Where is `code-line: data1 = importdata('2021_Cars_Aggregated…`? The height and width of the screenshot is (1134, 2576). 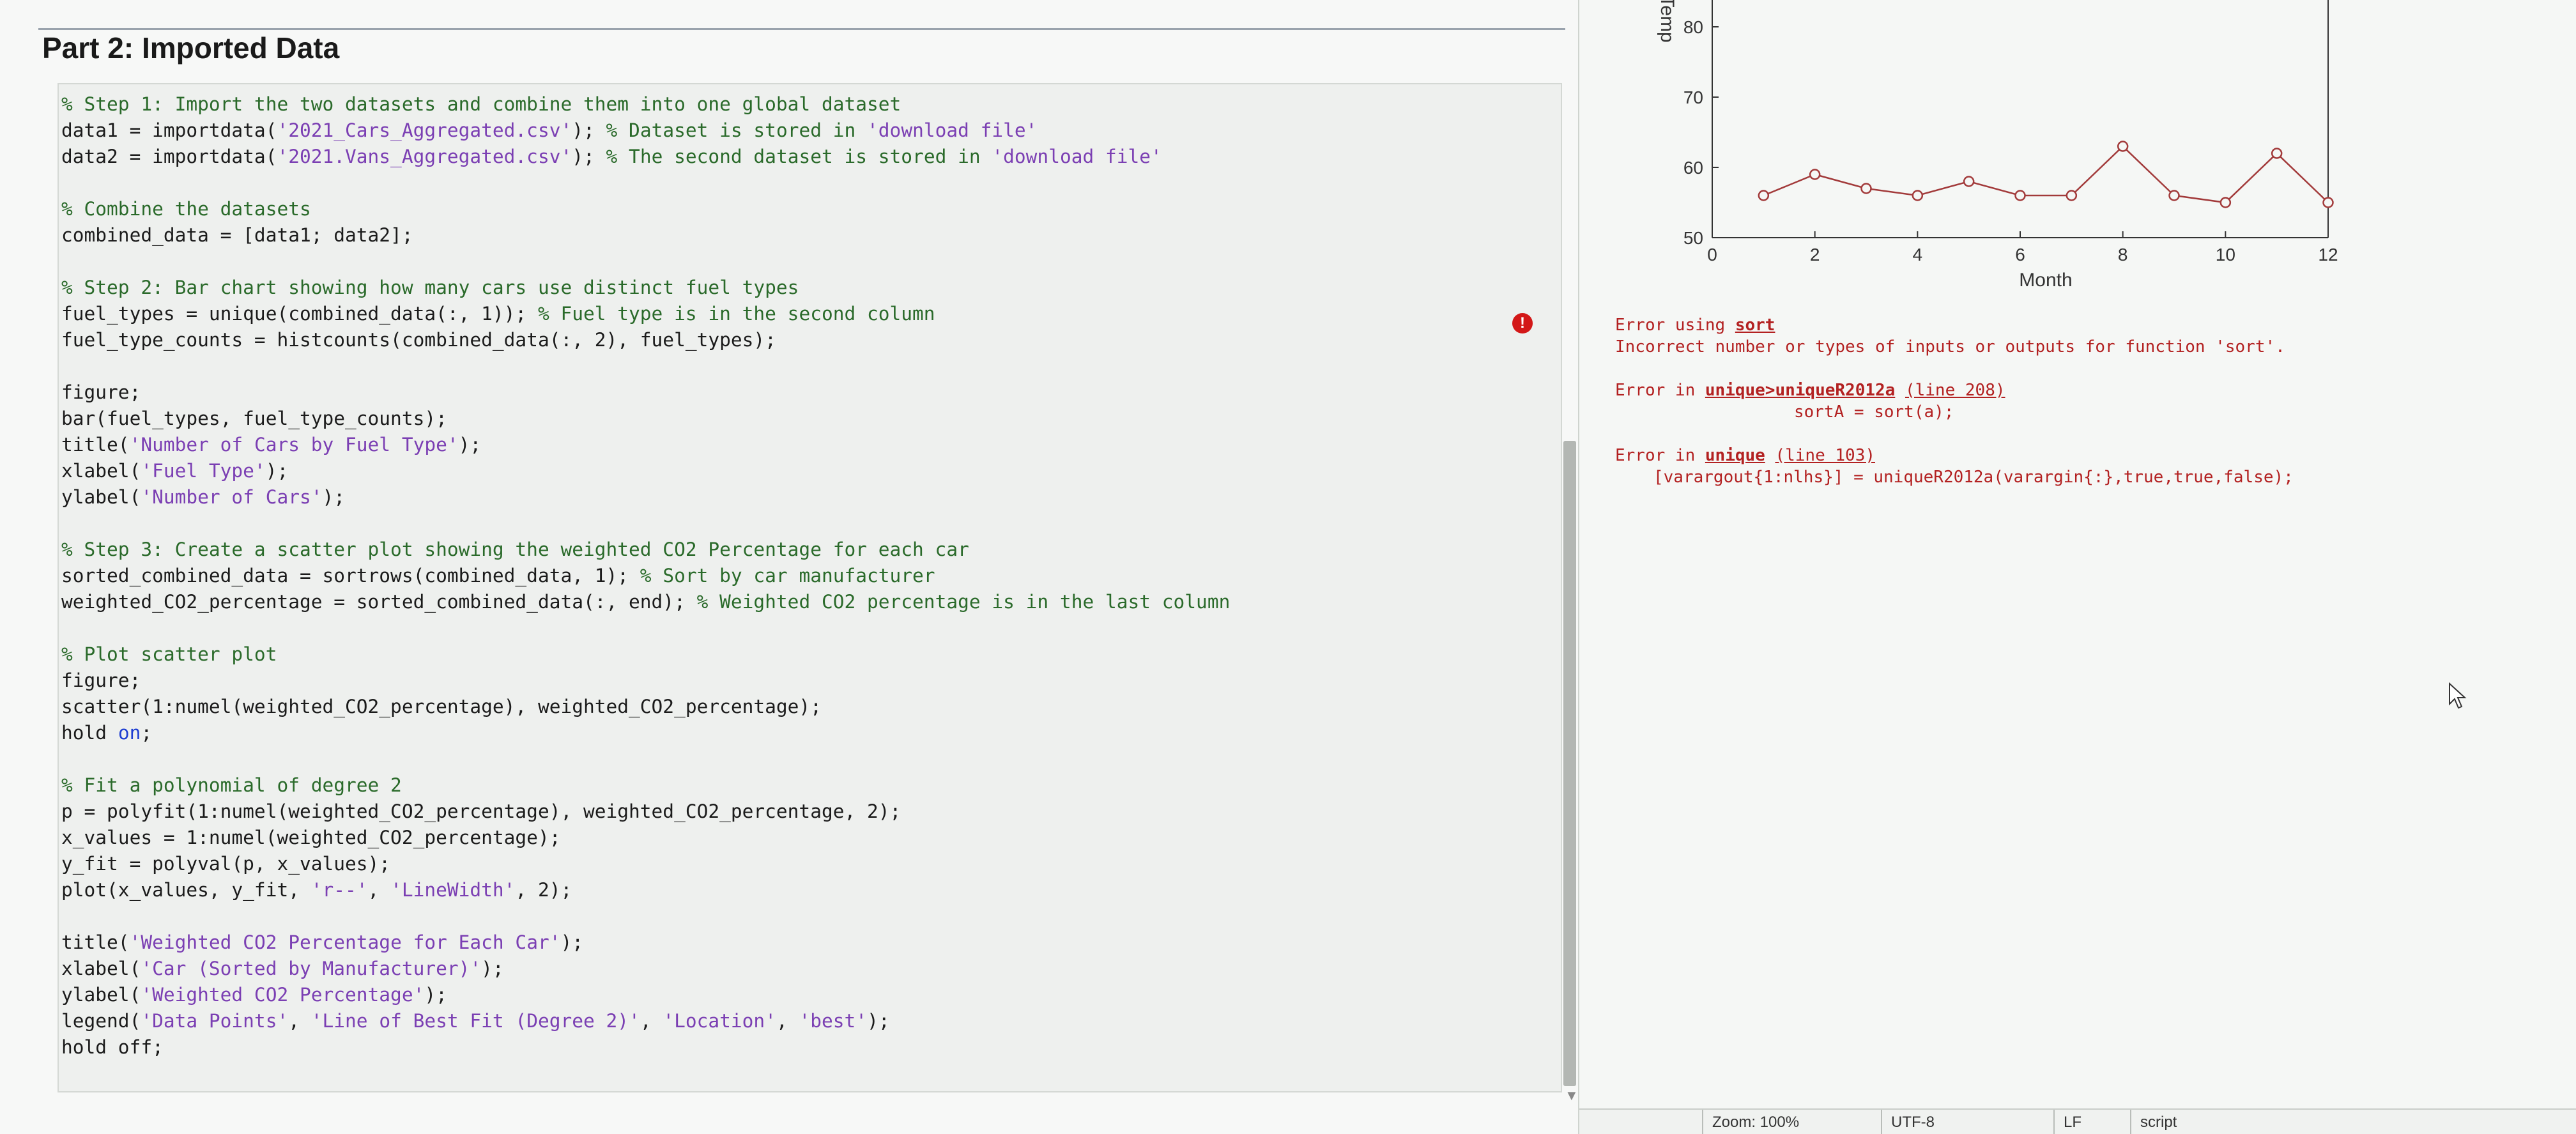 code-line: data1 = importdata('2021_Cars_Aggregated… is located at coordinates (645, 131).